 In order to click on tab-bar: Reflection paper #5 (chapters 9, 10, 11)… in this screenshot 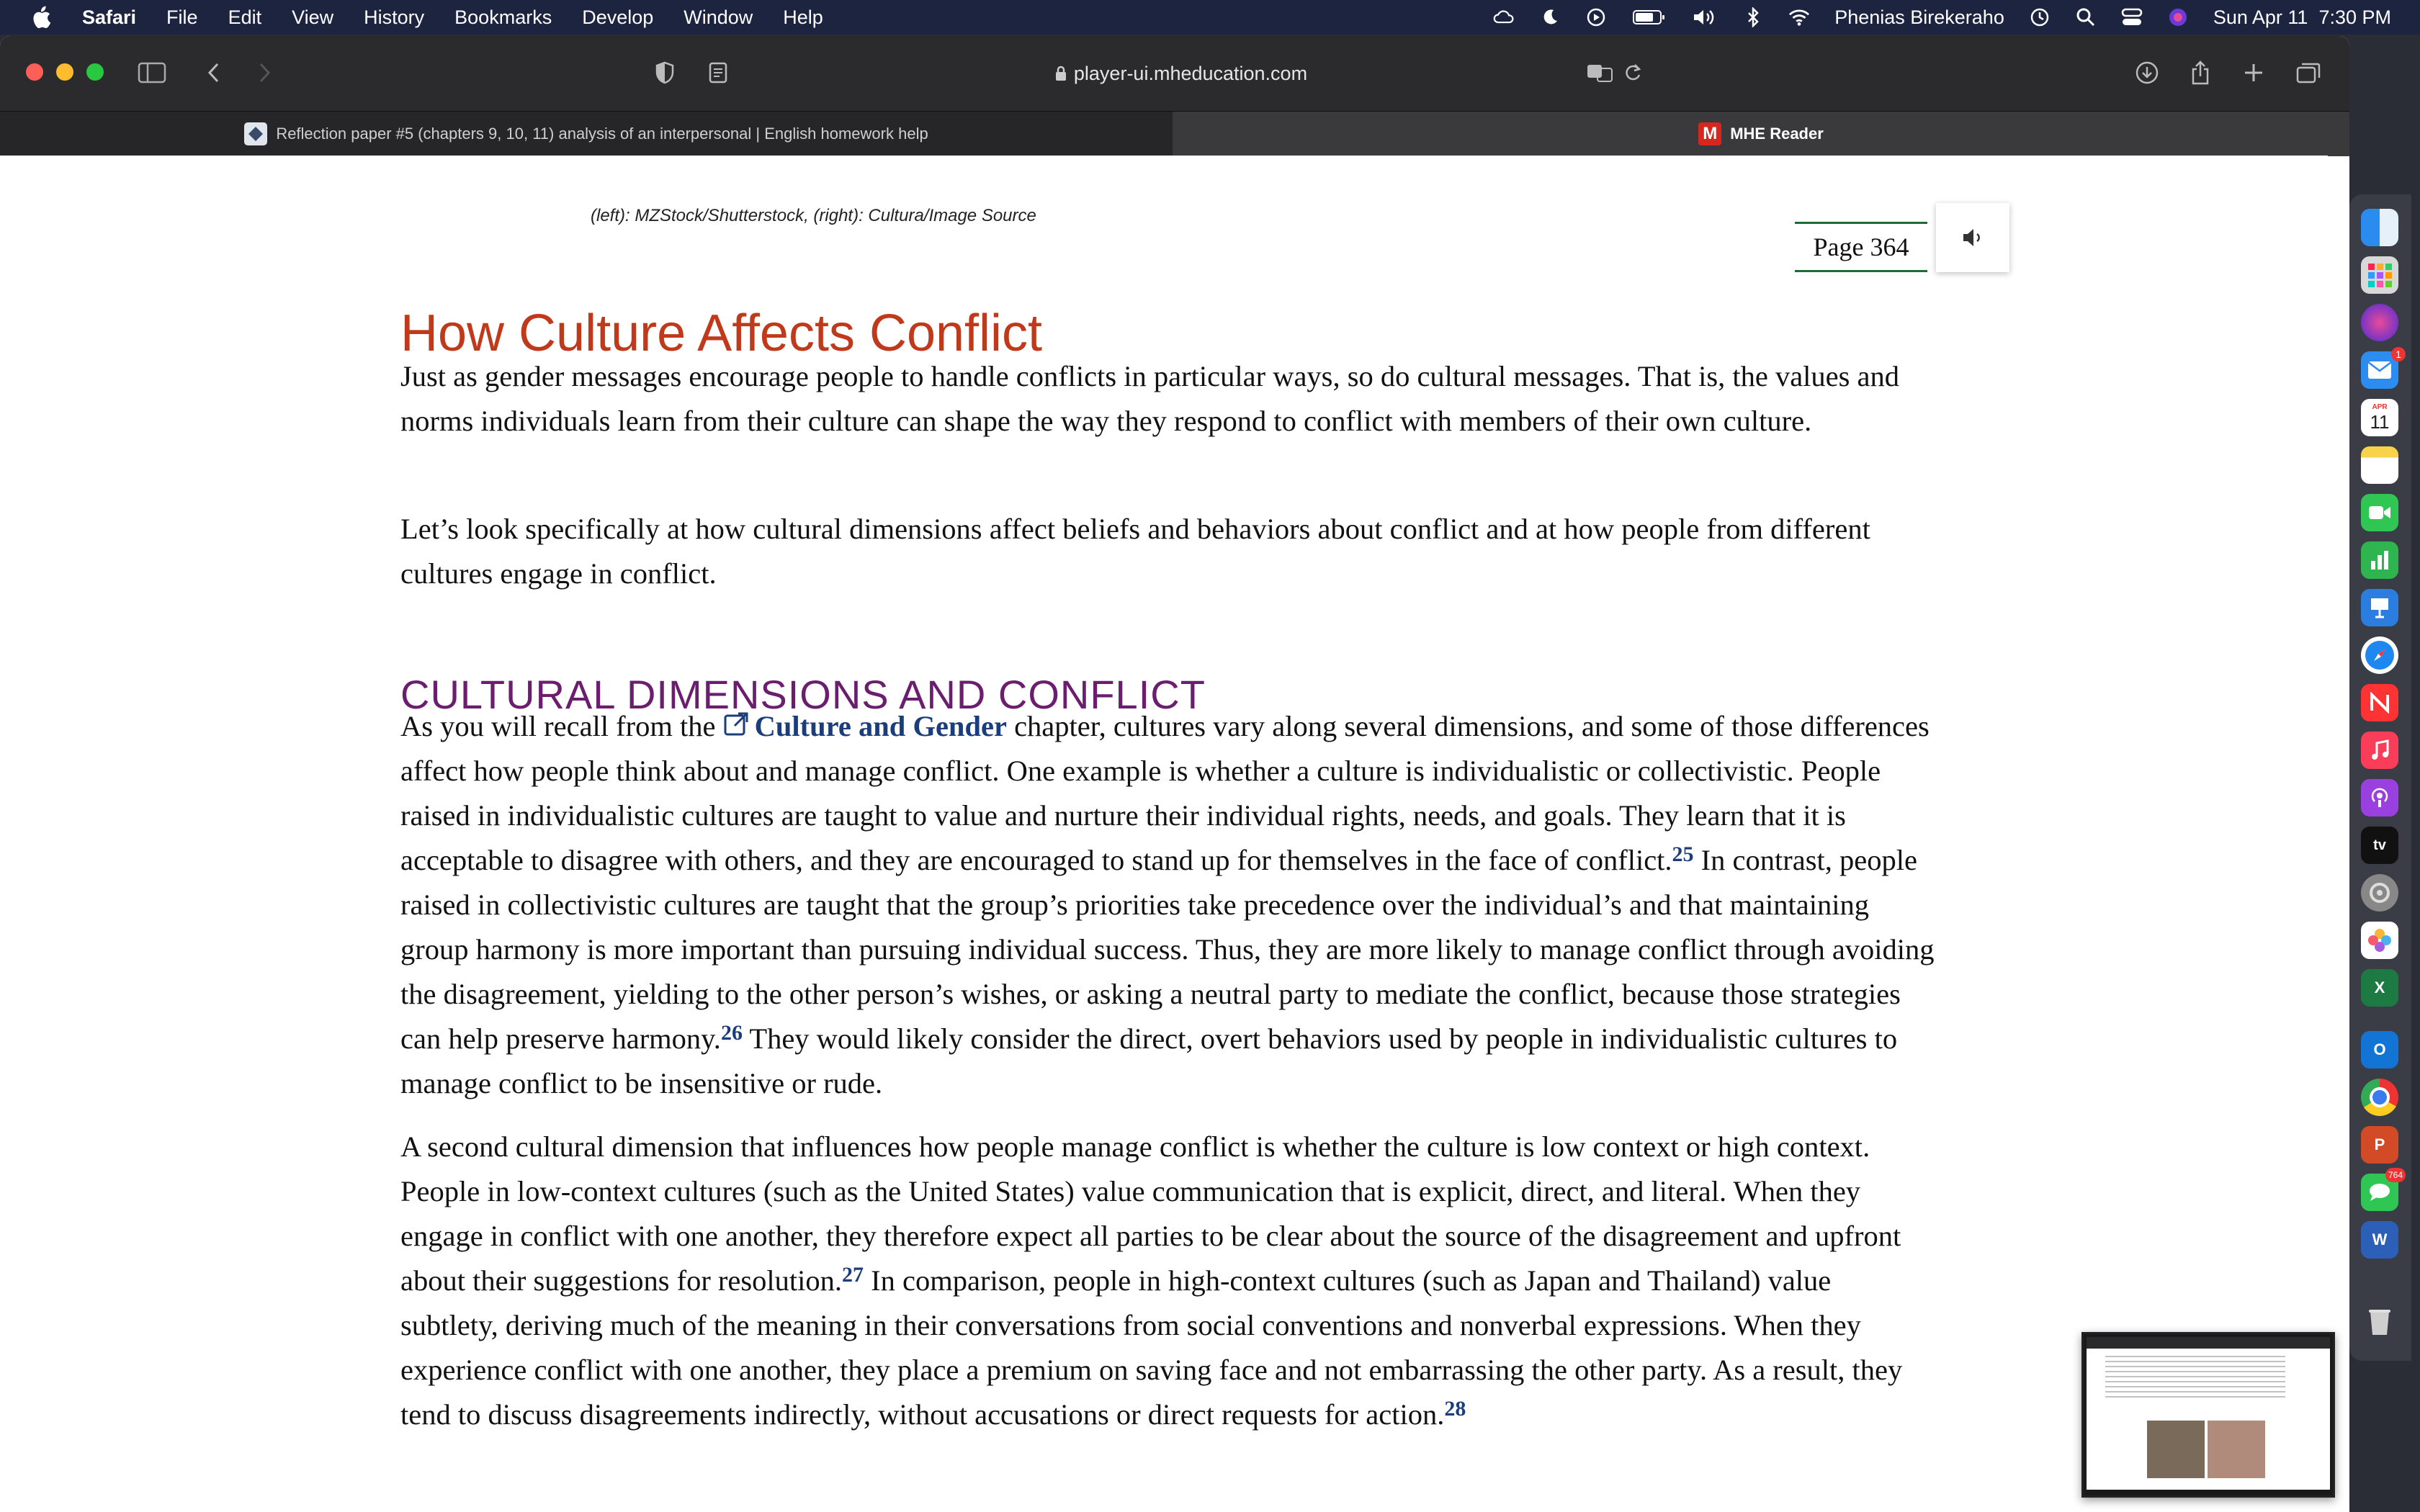, I will do `click(1174, 133)`.